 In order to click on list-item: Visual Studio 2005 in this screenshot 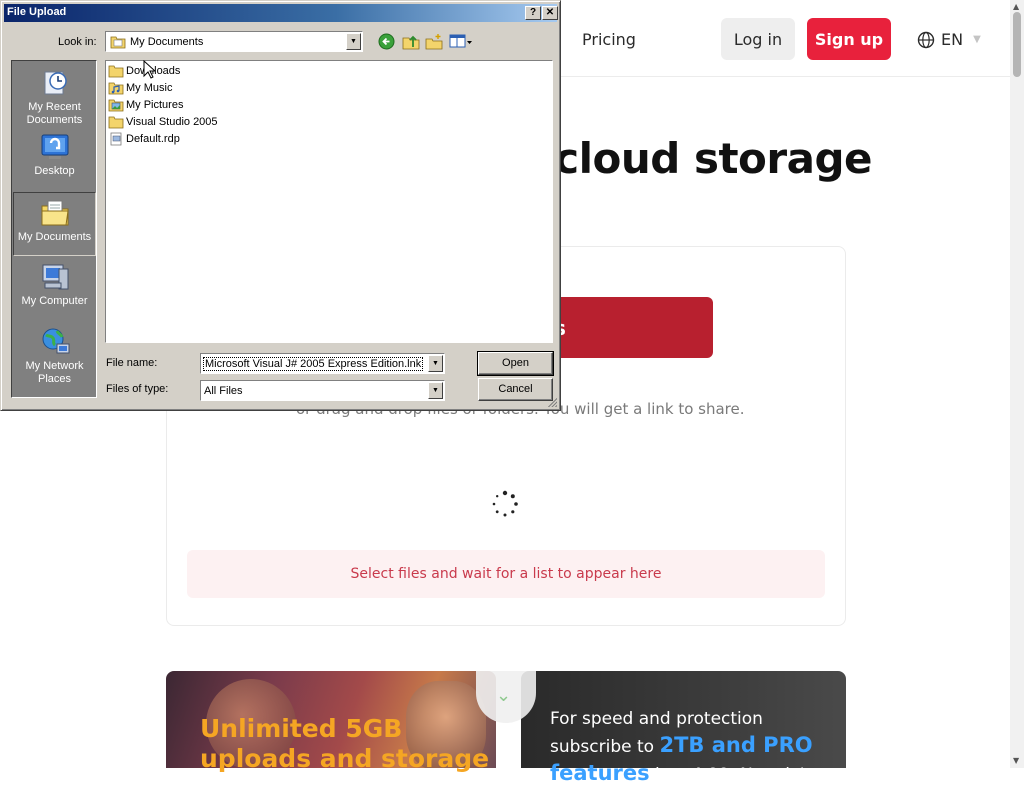, I will do `click(163, 122)`.